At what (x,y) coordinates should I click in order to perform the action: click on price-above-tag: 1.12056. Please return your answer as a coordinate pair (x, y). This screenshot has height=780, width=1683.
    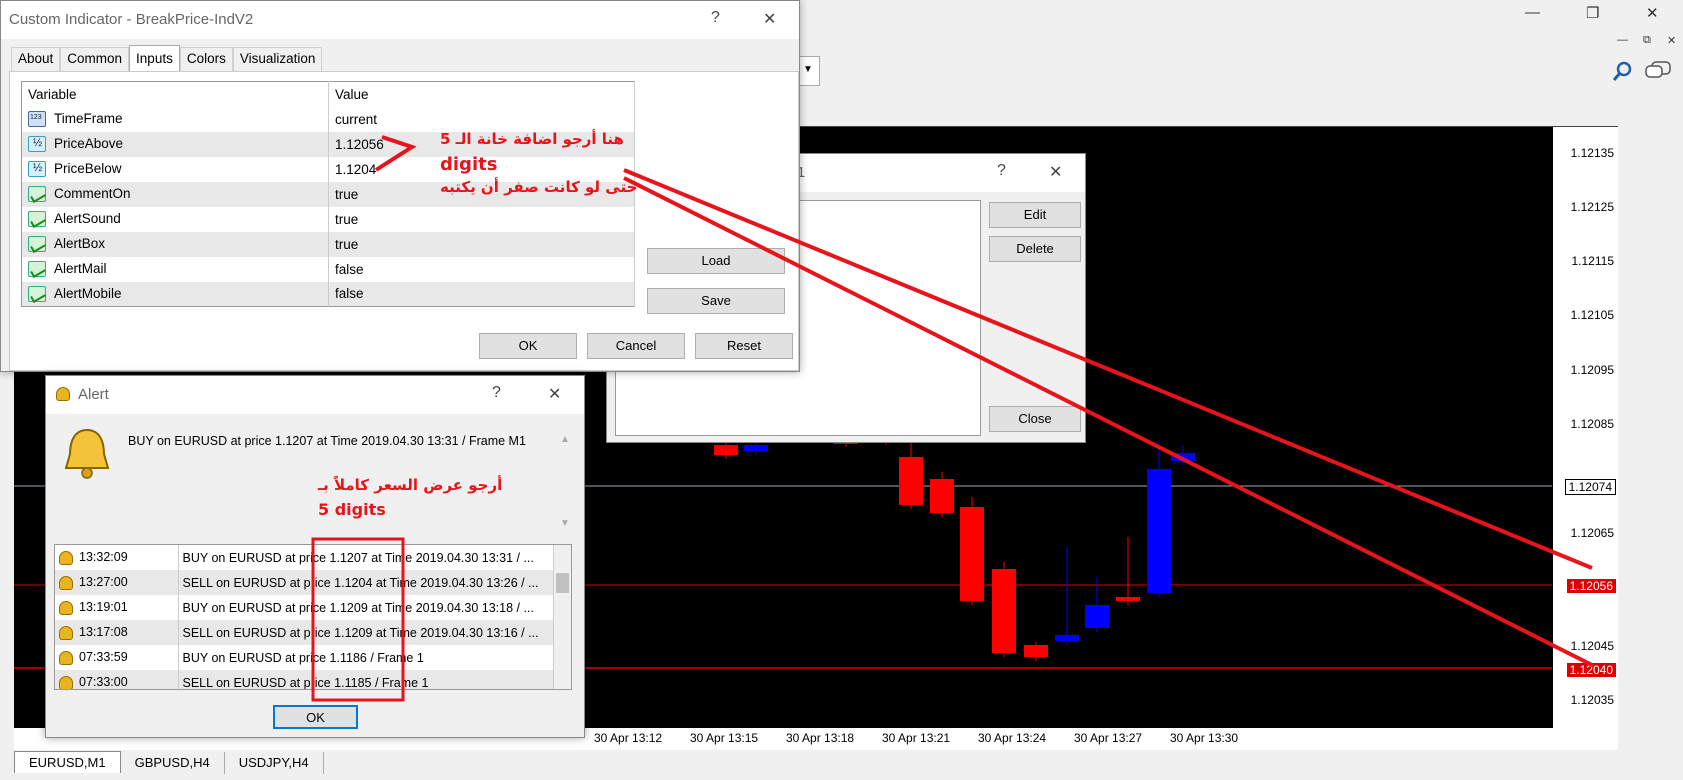
    Looking at the image, I should click on (1591, 586).